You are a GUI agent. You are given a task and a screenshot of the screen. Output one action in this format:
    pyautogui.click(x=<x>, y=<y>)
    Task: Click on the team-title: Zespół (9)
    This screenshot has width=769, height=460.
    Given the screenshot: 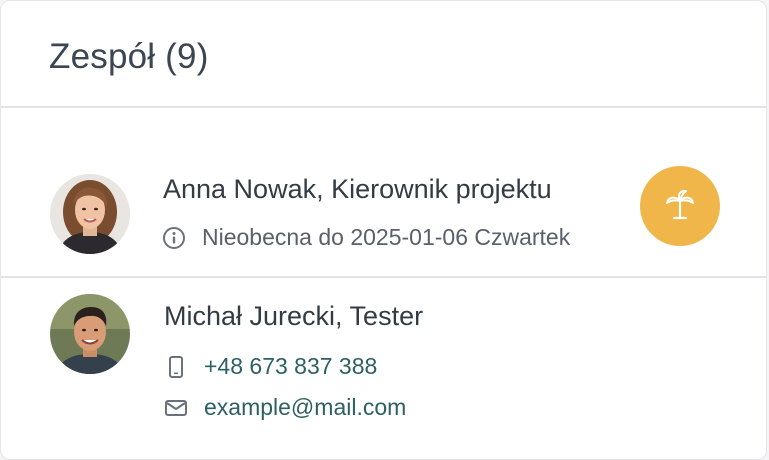 What is the action you would take?
    pyautogui.click(x=129, y=56)
    